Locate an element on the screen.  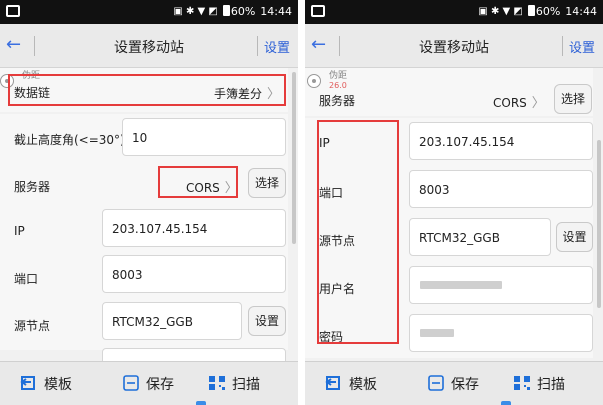
cutoff-angle-input: 10 is located at coordinates (204, 137).